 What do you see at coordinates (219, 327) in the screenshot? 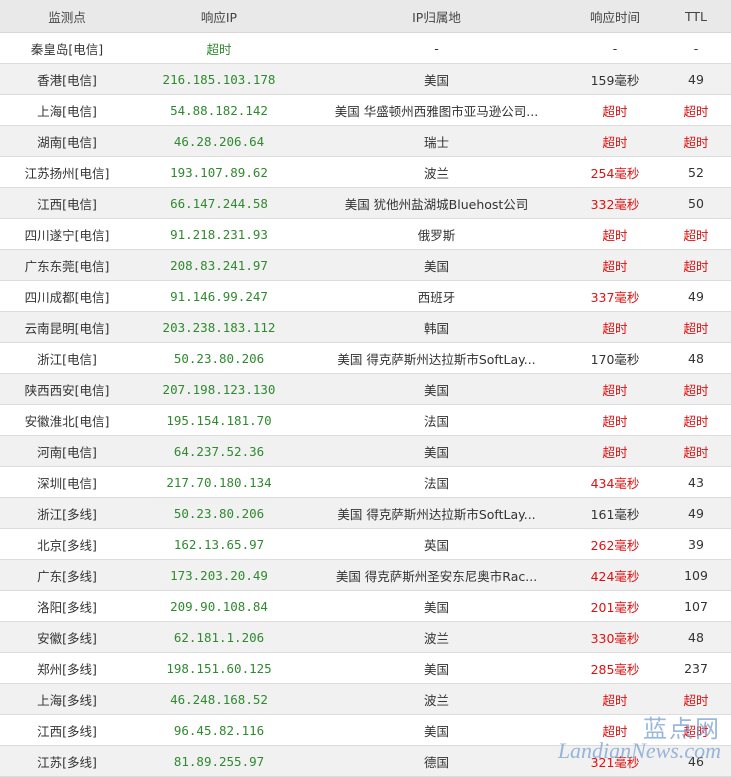
I see `cell-response-ip: 203.238.183.112` at bounding box center [219, 327].